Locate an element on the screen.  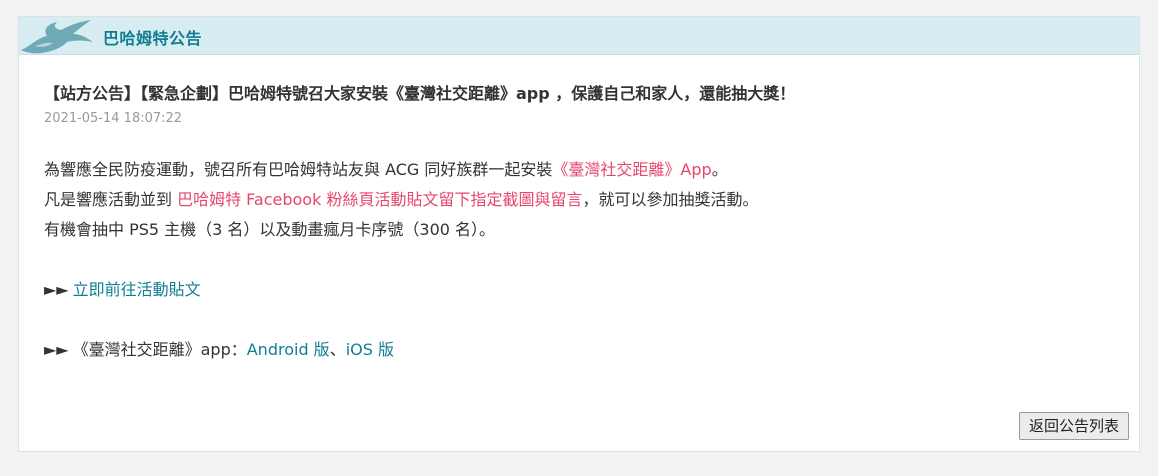
body-line-2-highlight: 巴哈姆特 Facebook 粉絲頁活動貼文留下指定截圖與留言 is located at coordinates (380, 199).